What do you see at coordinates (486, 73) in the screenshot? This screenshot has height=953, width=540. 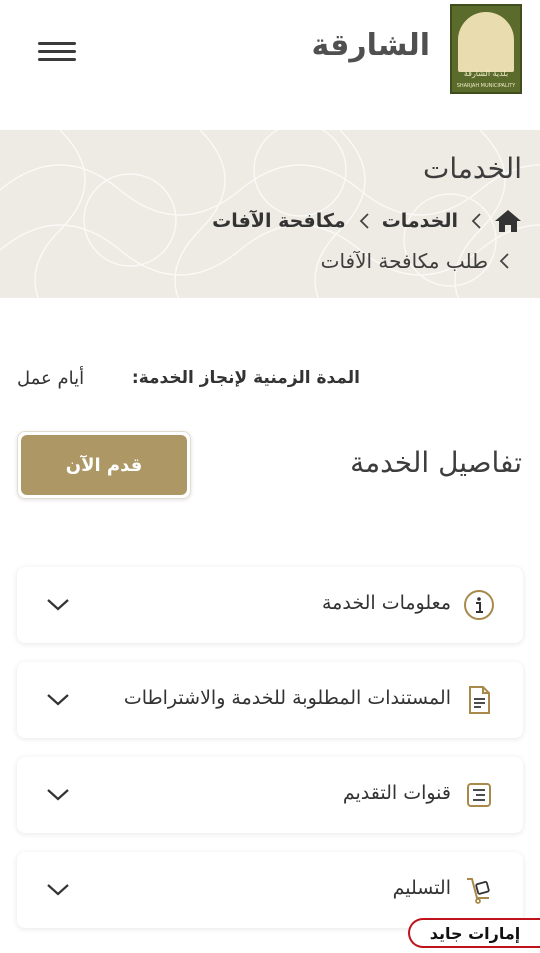 I see `logo-text-ar: بلدية الشارقة` at bounding box center [486, 73].